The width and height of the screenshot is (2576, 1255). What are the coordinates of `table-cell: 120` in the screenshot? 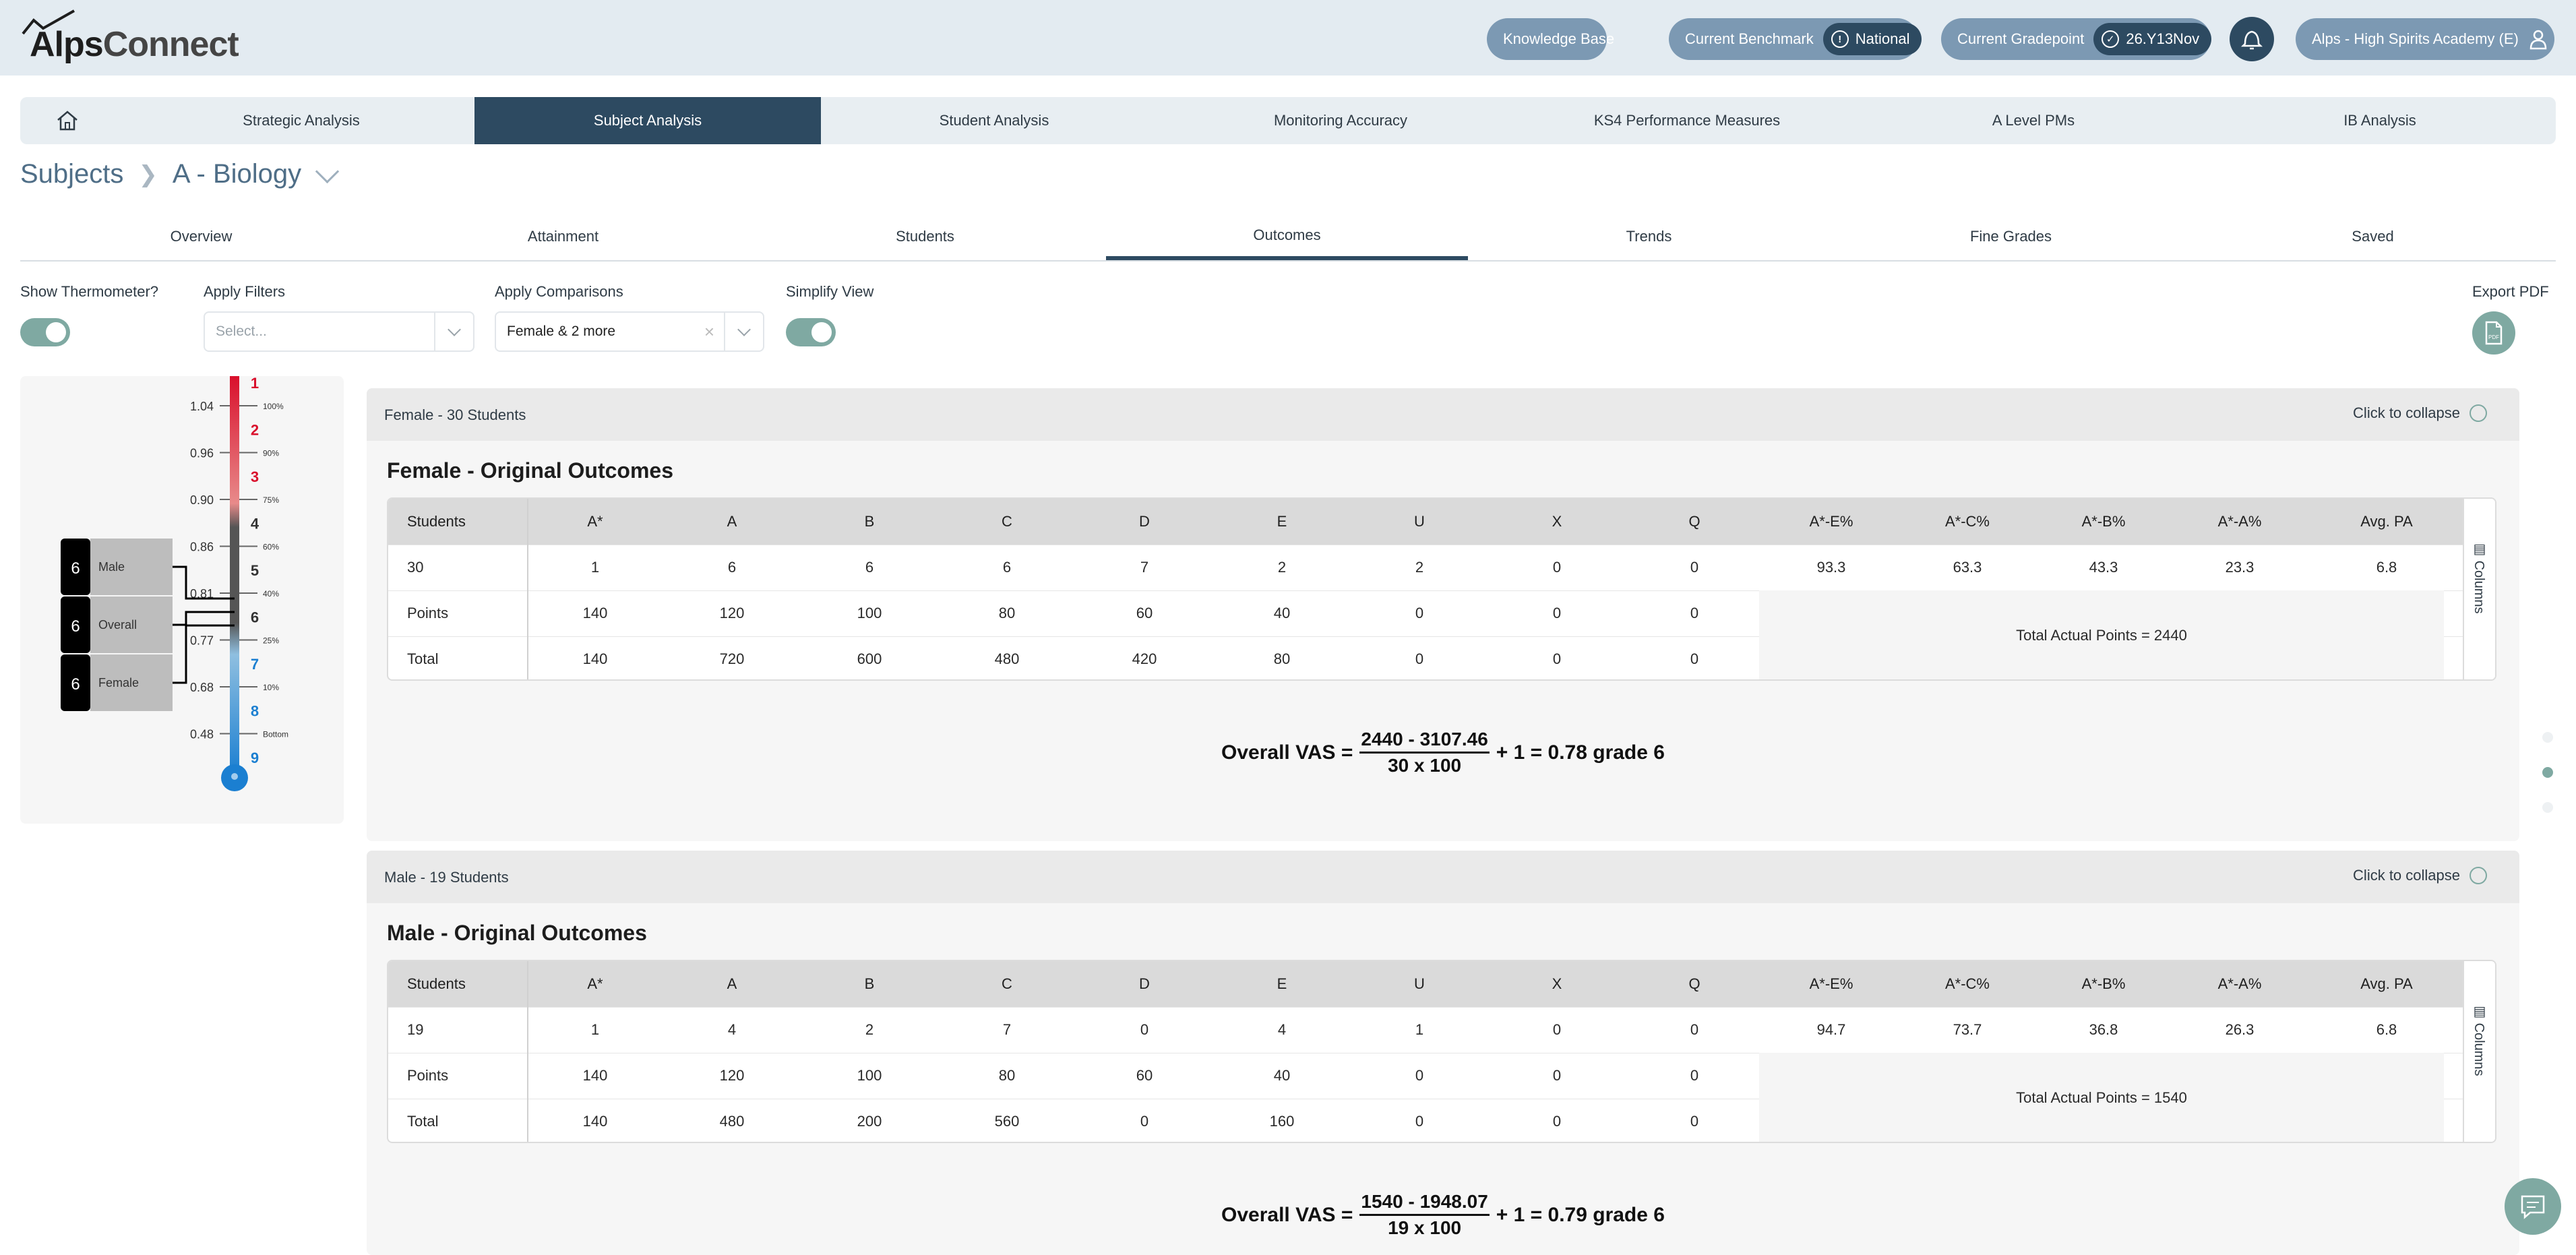 It's located at (732, 1075).